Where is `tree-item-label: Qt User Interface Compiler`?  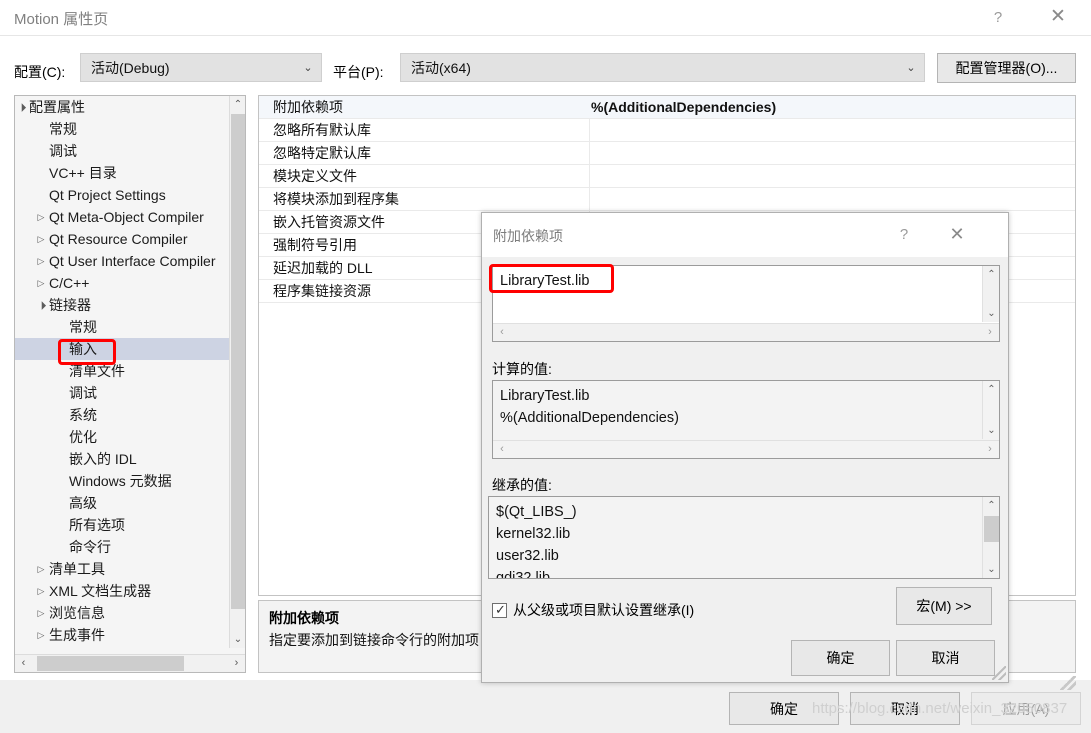
tree-item-label: Qt User Interface Compiler is located at coordinates (132, 261).